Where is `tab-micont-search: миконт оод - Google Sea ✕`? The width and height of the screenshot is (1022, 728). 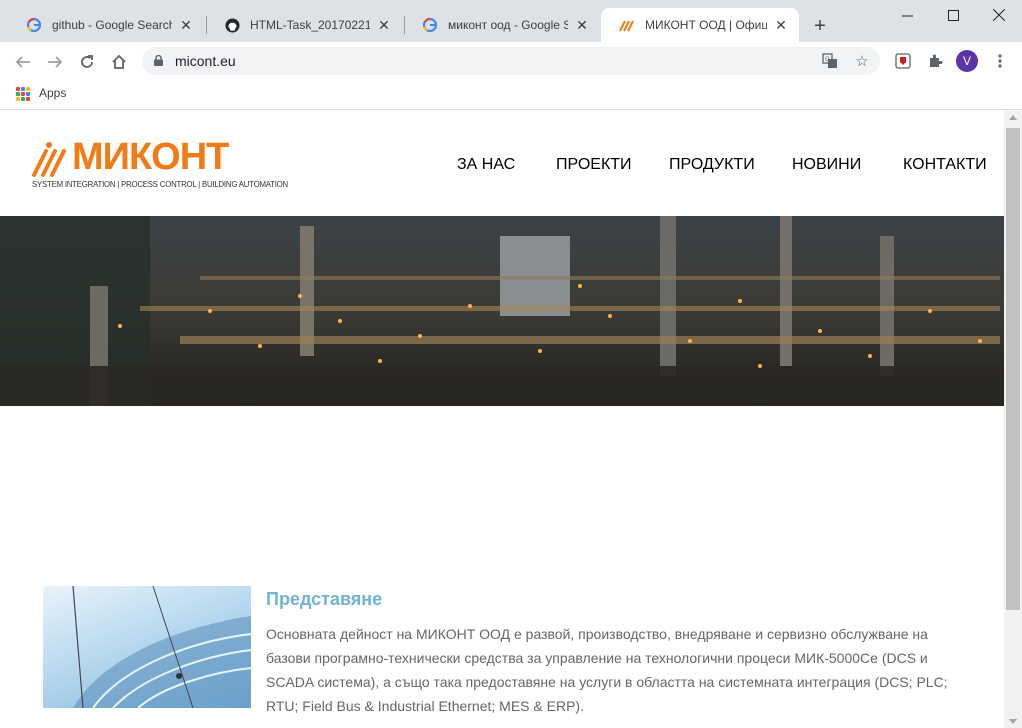 tab-micont-search: миконт оод - Google Sea ✕ is located at coordinates (502, 25).